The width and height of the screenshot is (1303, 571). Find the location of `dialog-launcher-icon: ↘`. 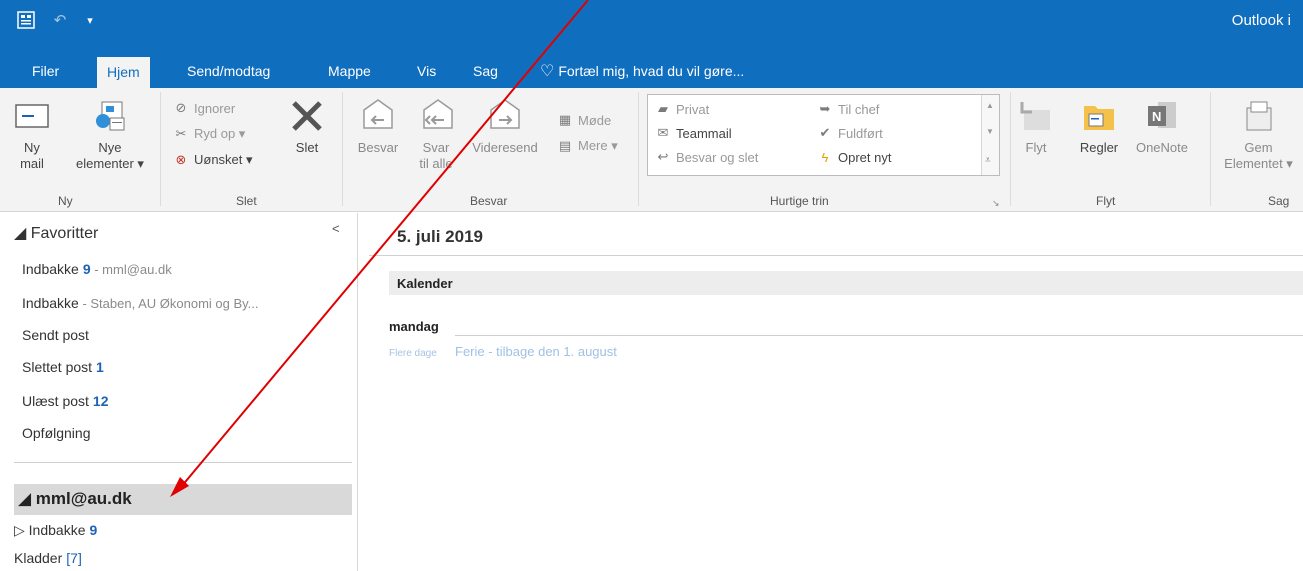

dialog-launcher-icon: ↘ is located at coordinates (996, 203).